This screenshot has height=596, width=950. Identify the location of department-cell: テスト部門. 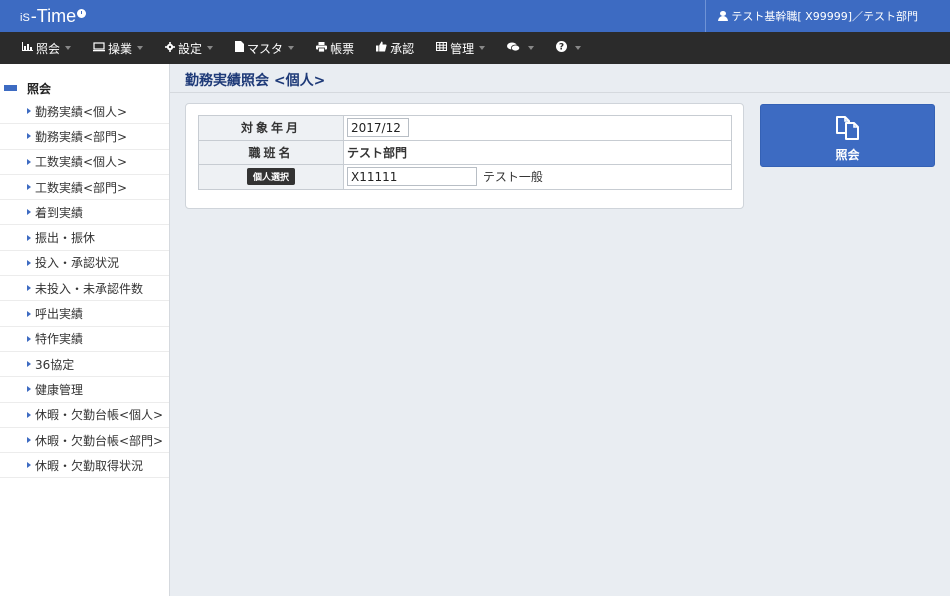
(537, 152).